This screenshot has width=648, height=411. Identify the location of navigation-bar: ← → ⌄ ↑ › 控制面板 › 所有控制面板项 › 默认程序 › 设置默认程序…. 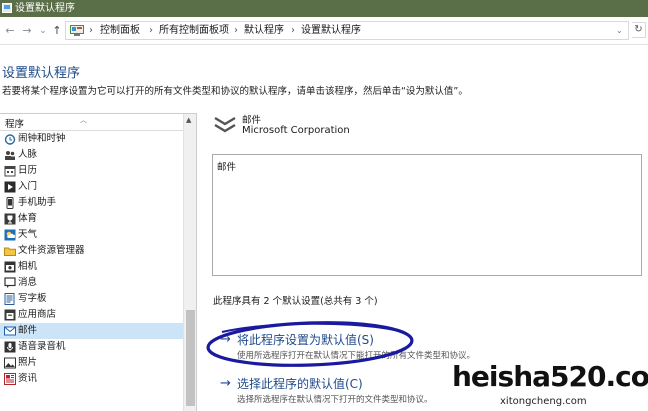
(324, 31).